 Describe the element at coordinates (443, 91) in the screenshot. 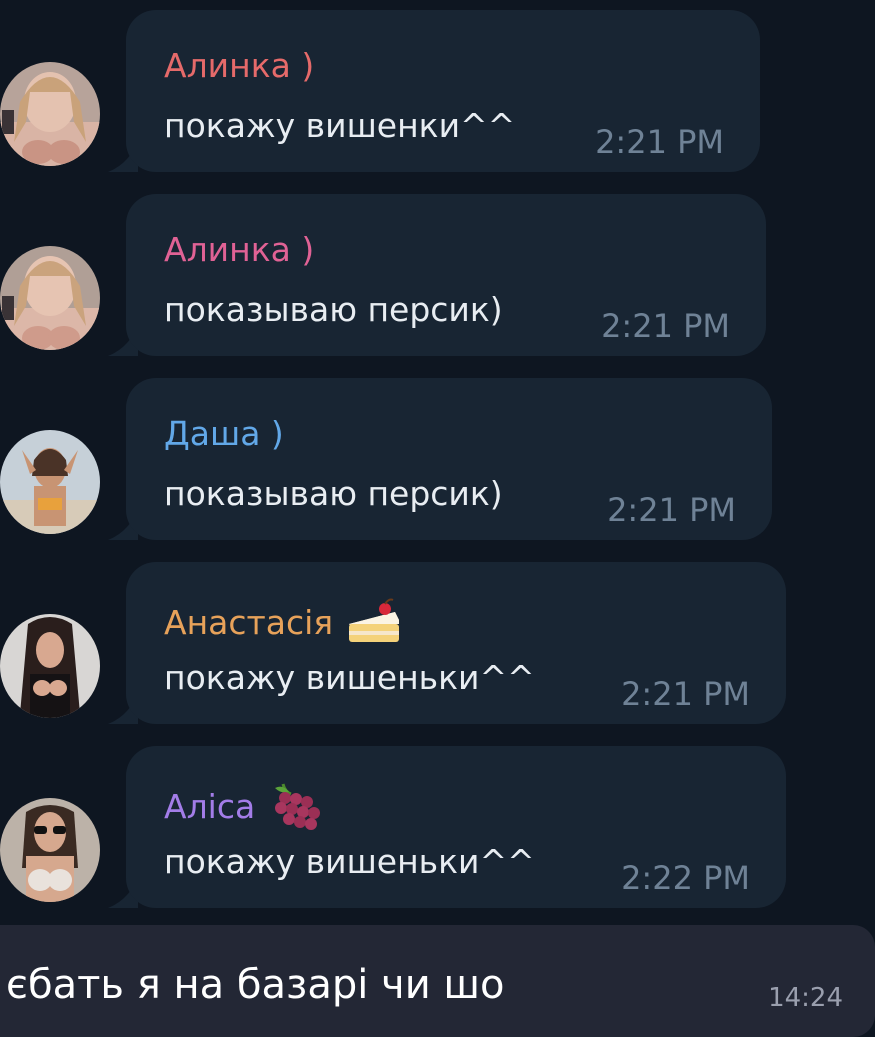

I see `message-bubble: Алинка ) покажу вишенки^^ 2:21 PM` at that location.